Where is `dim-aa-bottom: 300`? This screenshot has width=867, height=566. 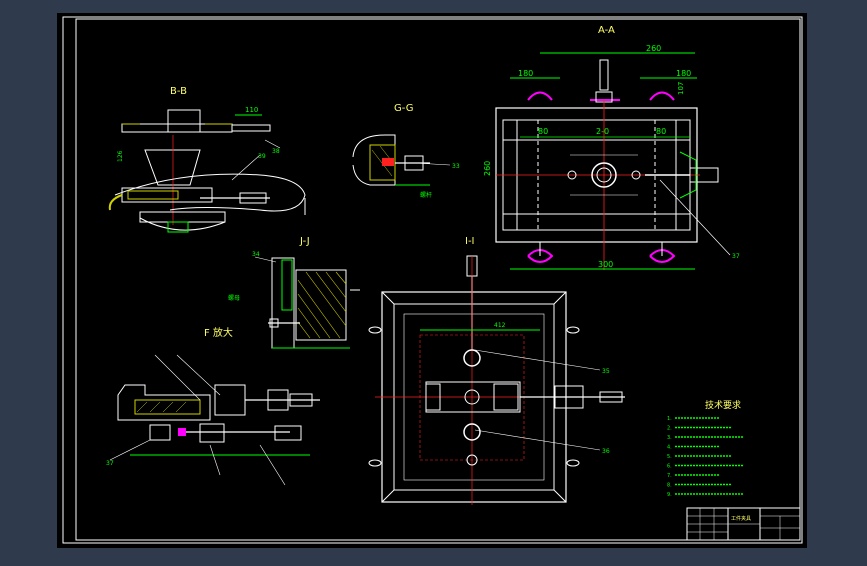
dim-aa-bottom: 300 is located at coordinates (605, 264).